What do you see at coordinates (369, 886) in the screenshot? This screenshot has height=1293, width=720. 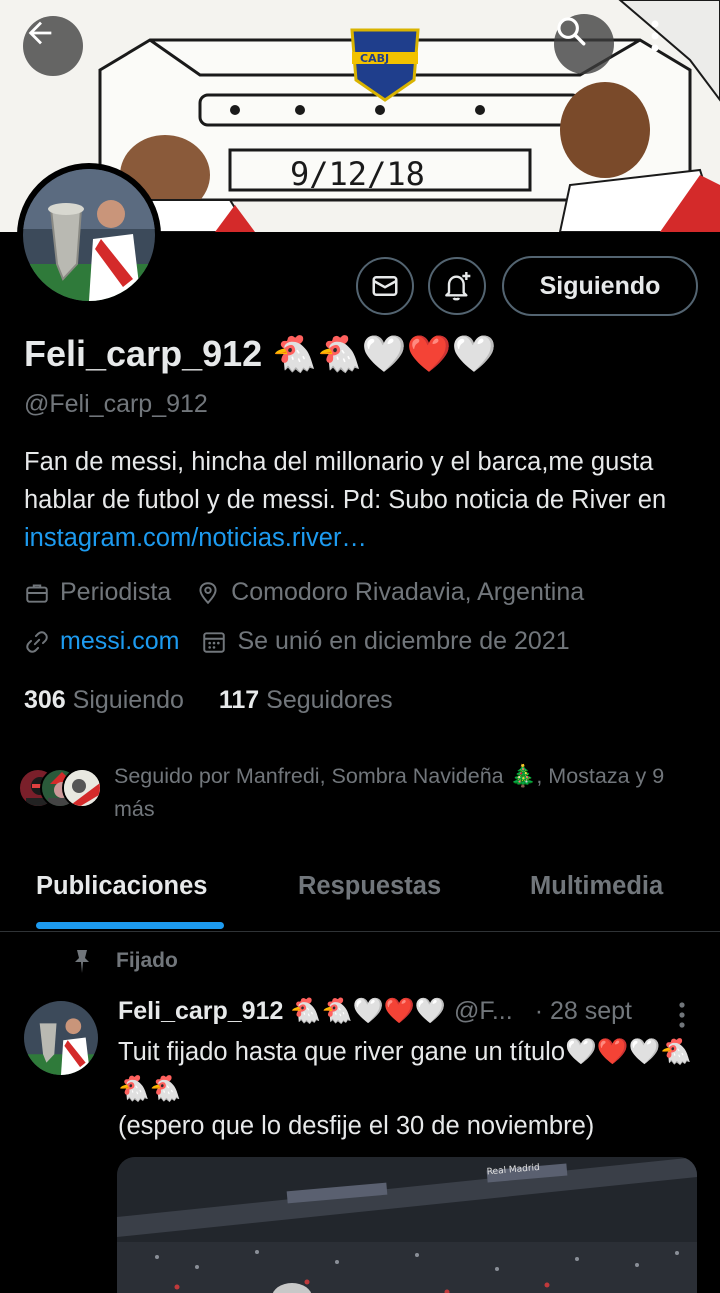 I see `tab-respuestas: Respuestas` at bounding box center [369, 886].